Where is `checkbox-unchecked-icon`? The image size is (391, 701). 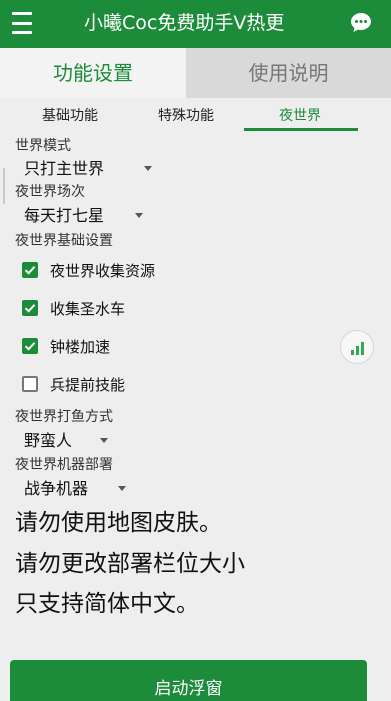
checkbox-unchecked-icon is located at coordinates (30, 384).